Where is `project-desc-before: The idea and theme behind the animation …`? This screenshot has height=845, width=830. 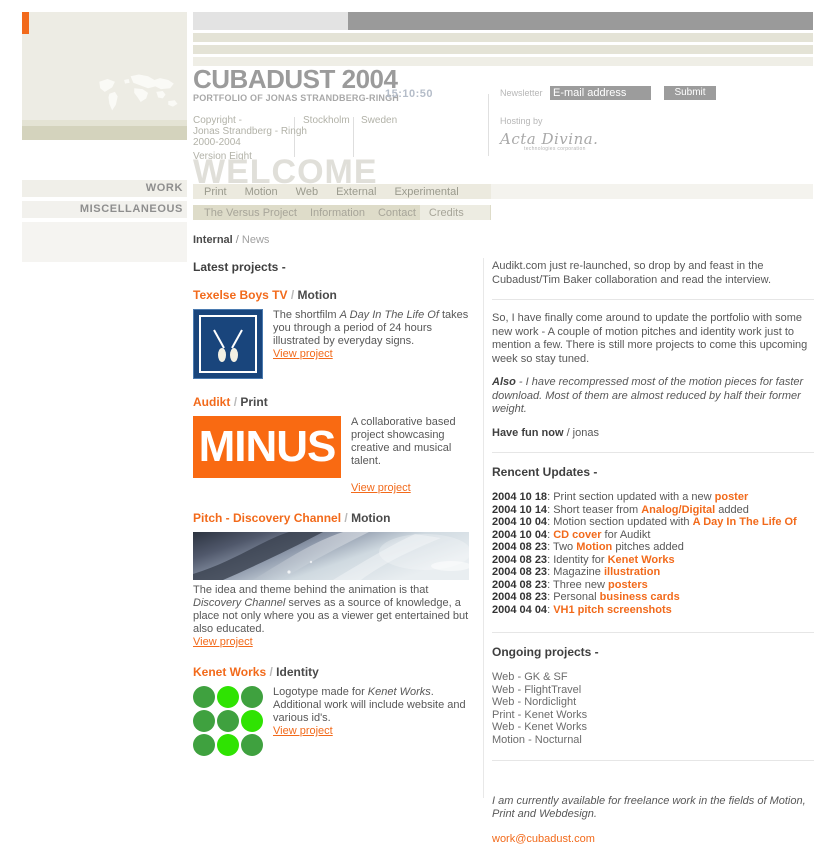 project-desc-before: The idea and theme behind the animation … is located at coordinates (311, 590).